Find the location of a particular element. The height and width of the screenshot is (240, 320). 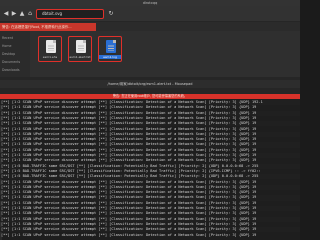

file-name: esm1.log is located at coordinates (110, 57).